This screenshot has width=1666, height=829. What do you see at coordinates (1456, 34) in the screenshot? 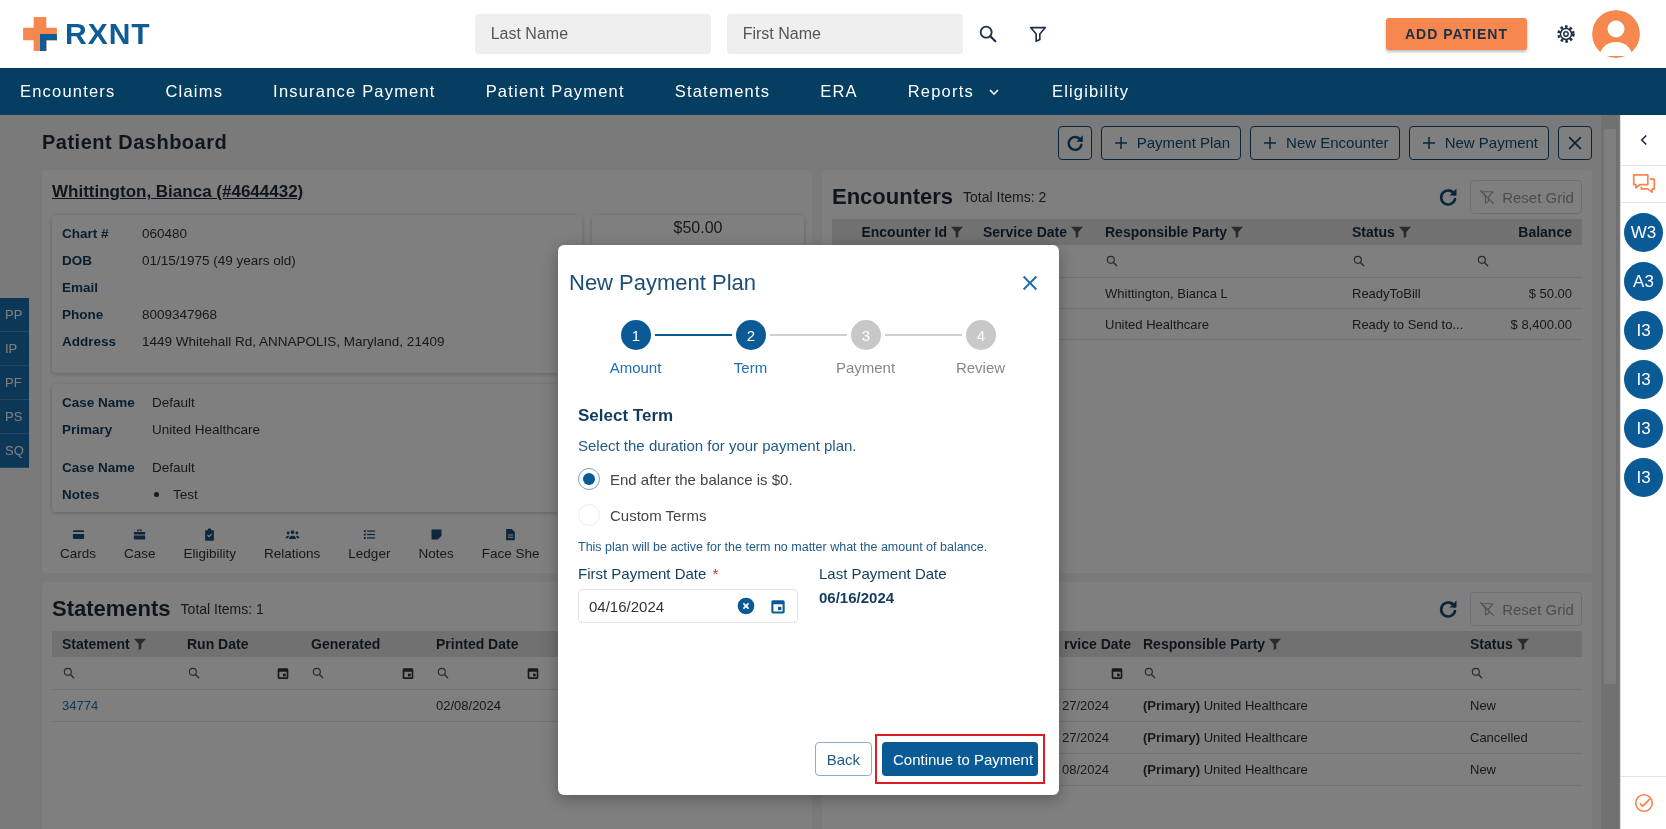
I see `add-patient-button: ADD PATIENT` at bounding box center [1456, 34].